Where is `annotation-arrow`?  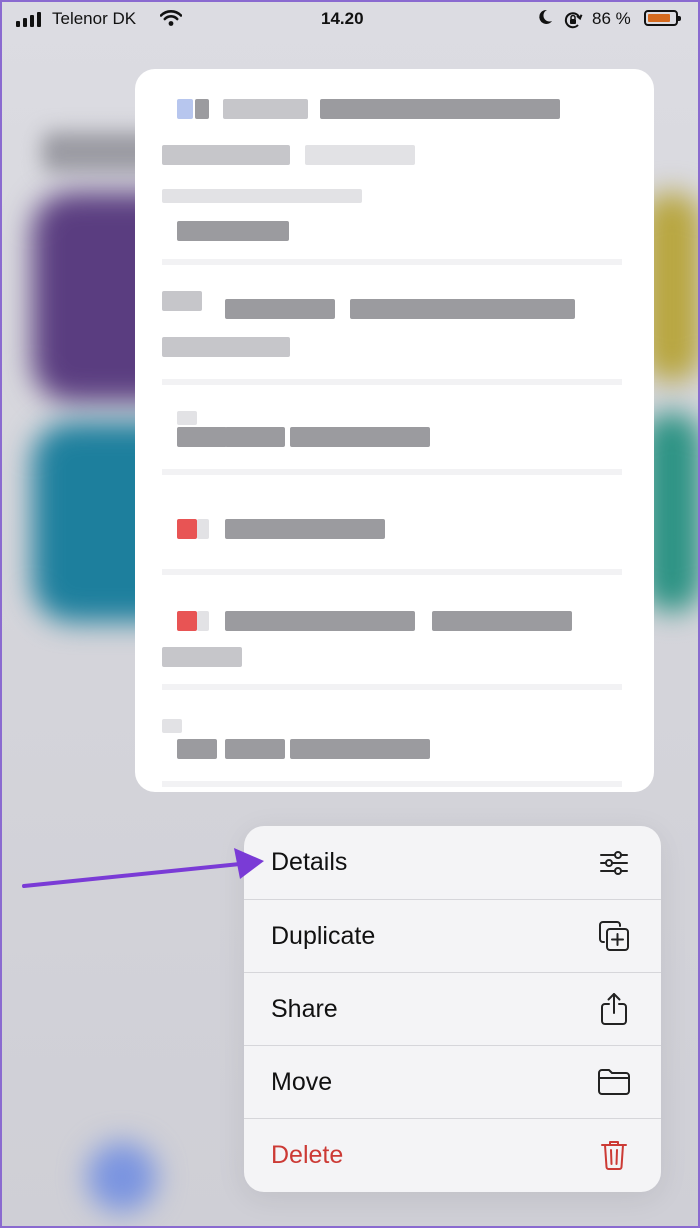 annotation-arrow is located at coordinates (143, 868).